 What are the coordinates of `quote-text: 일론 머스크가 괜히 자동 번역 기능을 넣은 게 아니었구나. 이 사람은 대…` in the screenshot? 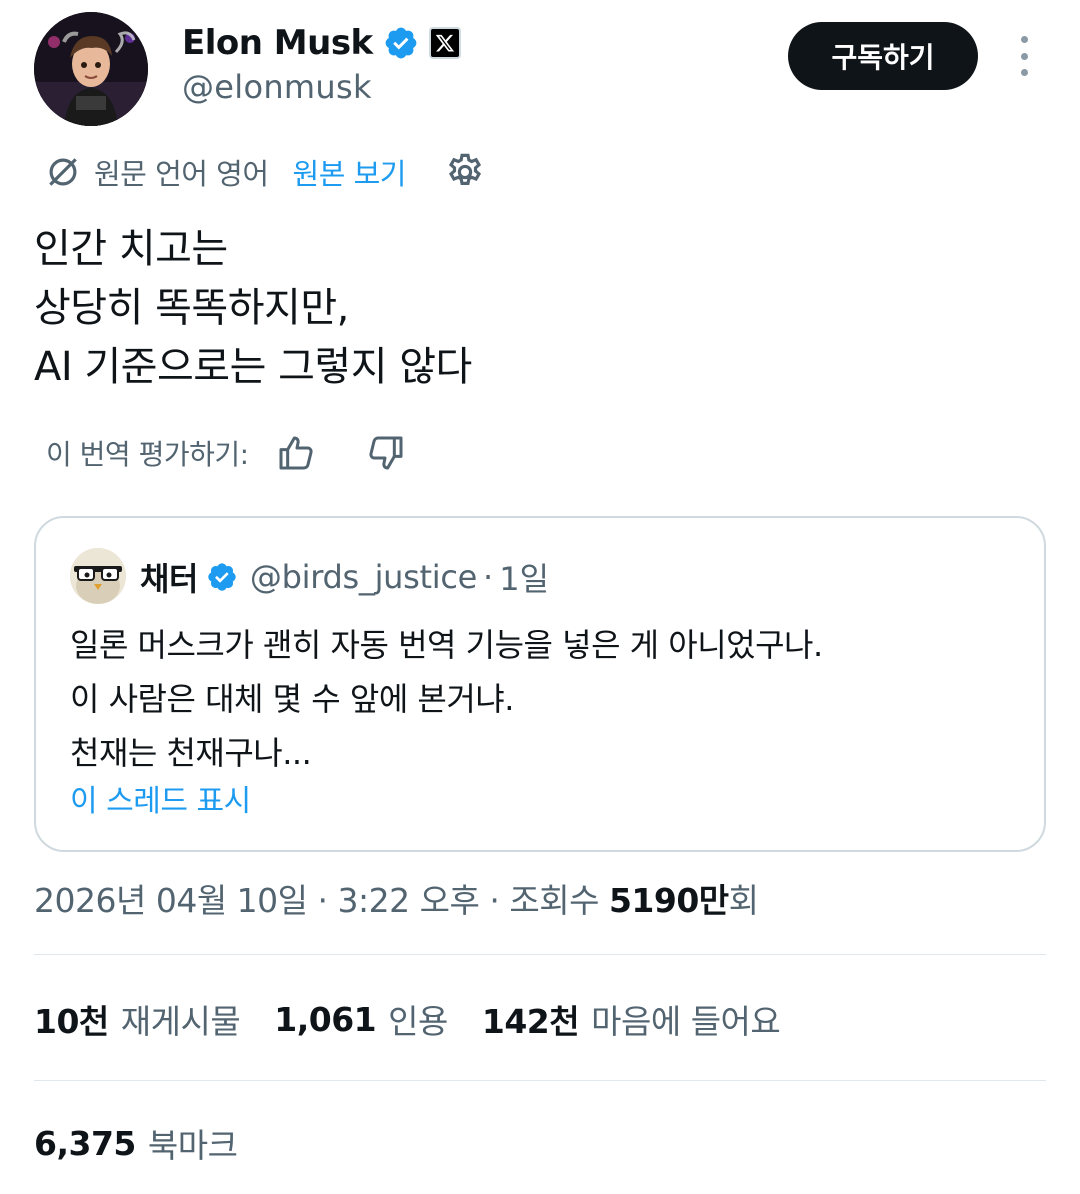 It's located at (545, 699).